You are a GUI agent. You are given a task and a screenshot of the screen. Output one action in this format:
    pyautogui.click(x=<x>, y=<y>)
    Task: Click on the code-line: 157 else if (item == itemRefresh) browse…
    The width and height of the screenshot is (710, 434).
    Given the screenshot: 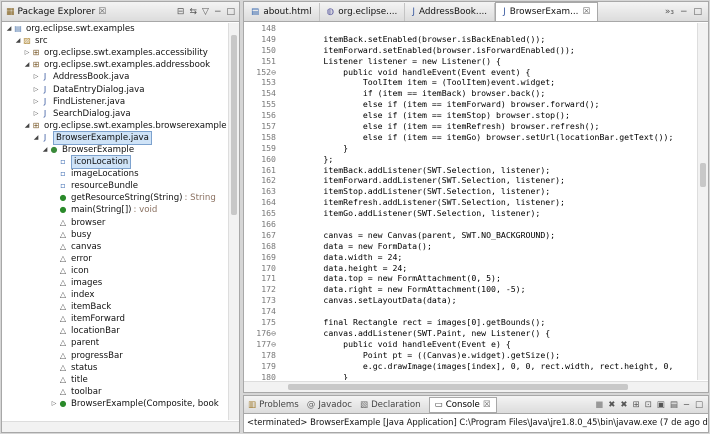 What is the action you would take?
    pyautogui.click(x=470, y=126)
    